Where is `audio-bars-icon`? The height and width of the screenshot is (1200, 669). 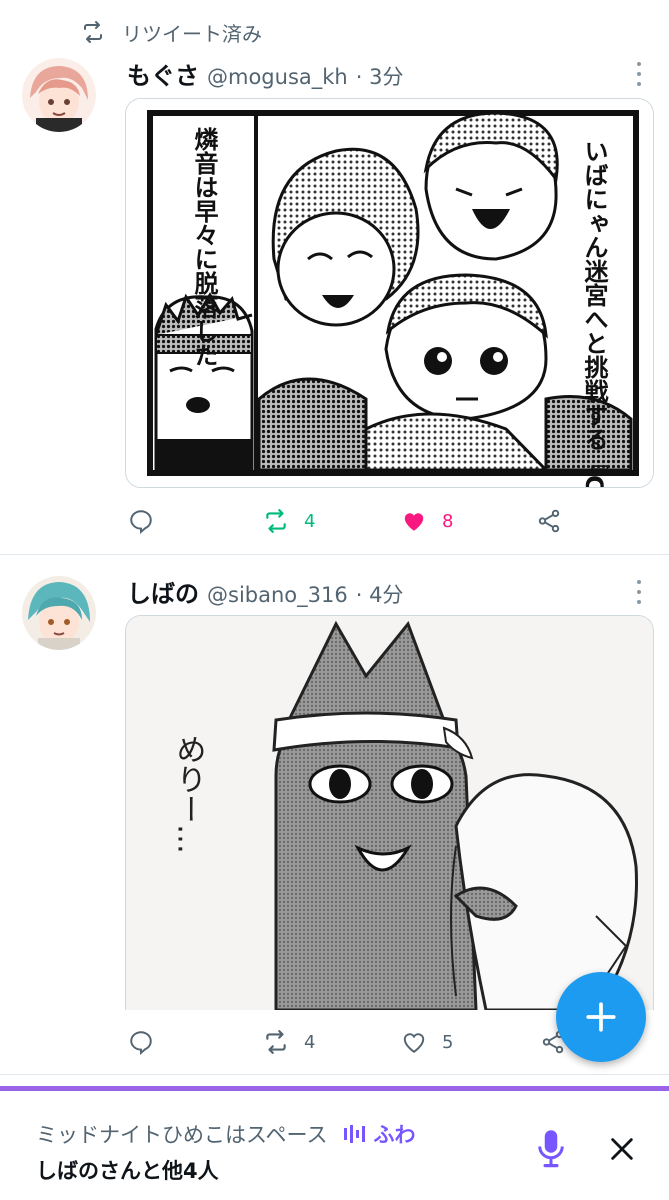
audio-bars-icon is located at coordinates (355, 1134).